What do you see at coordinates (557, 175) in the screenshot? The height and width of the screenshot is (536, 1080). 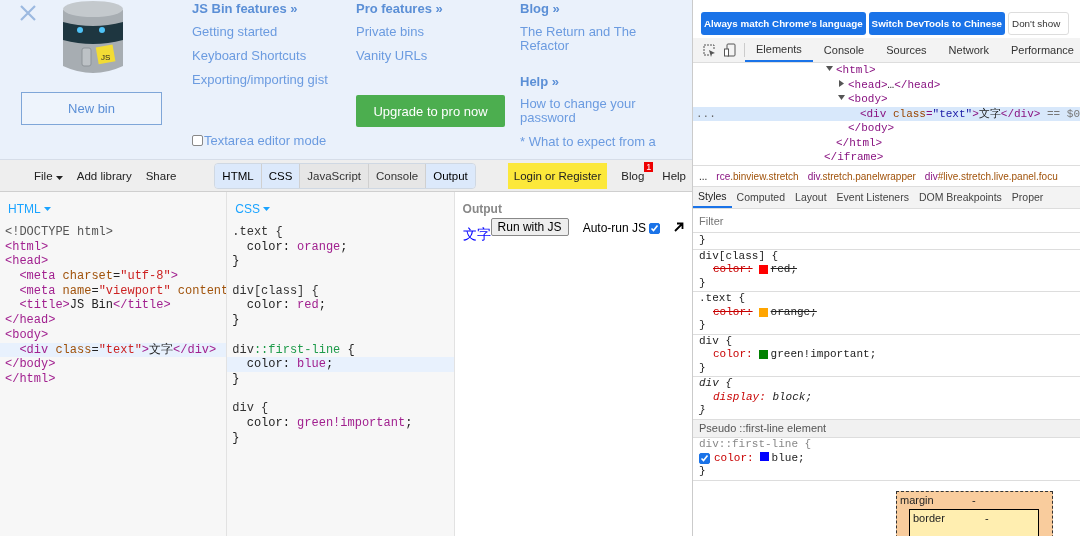 I see `login-button: Login or Register` at bounding box center [557, 175].